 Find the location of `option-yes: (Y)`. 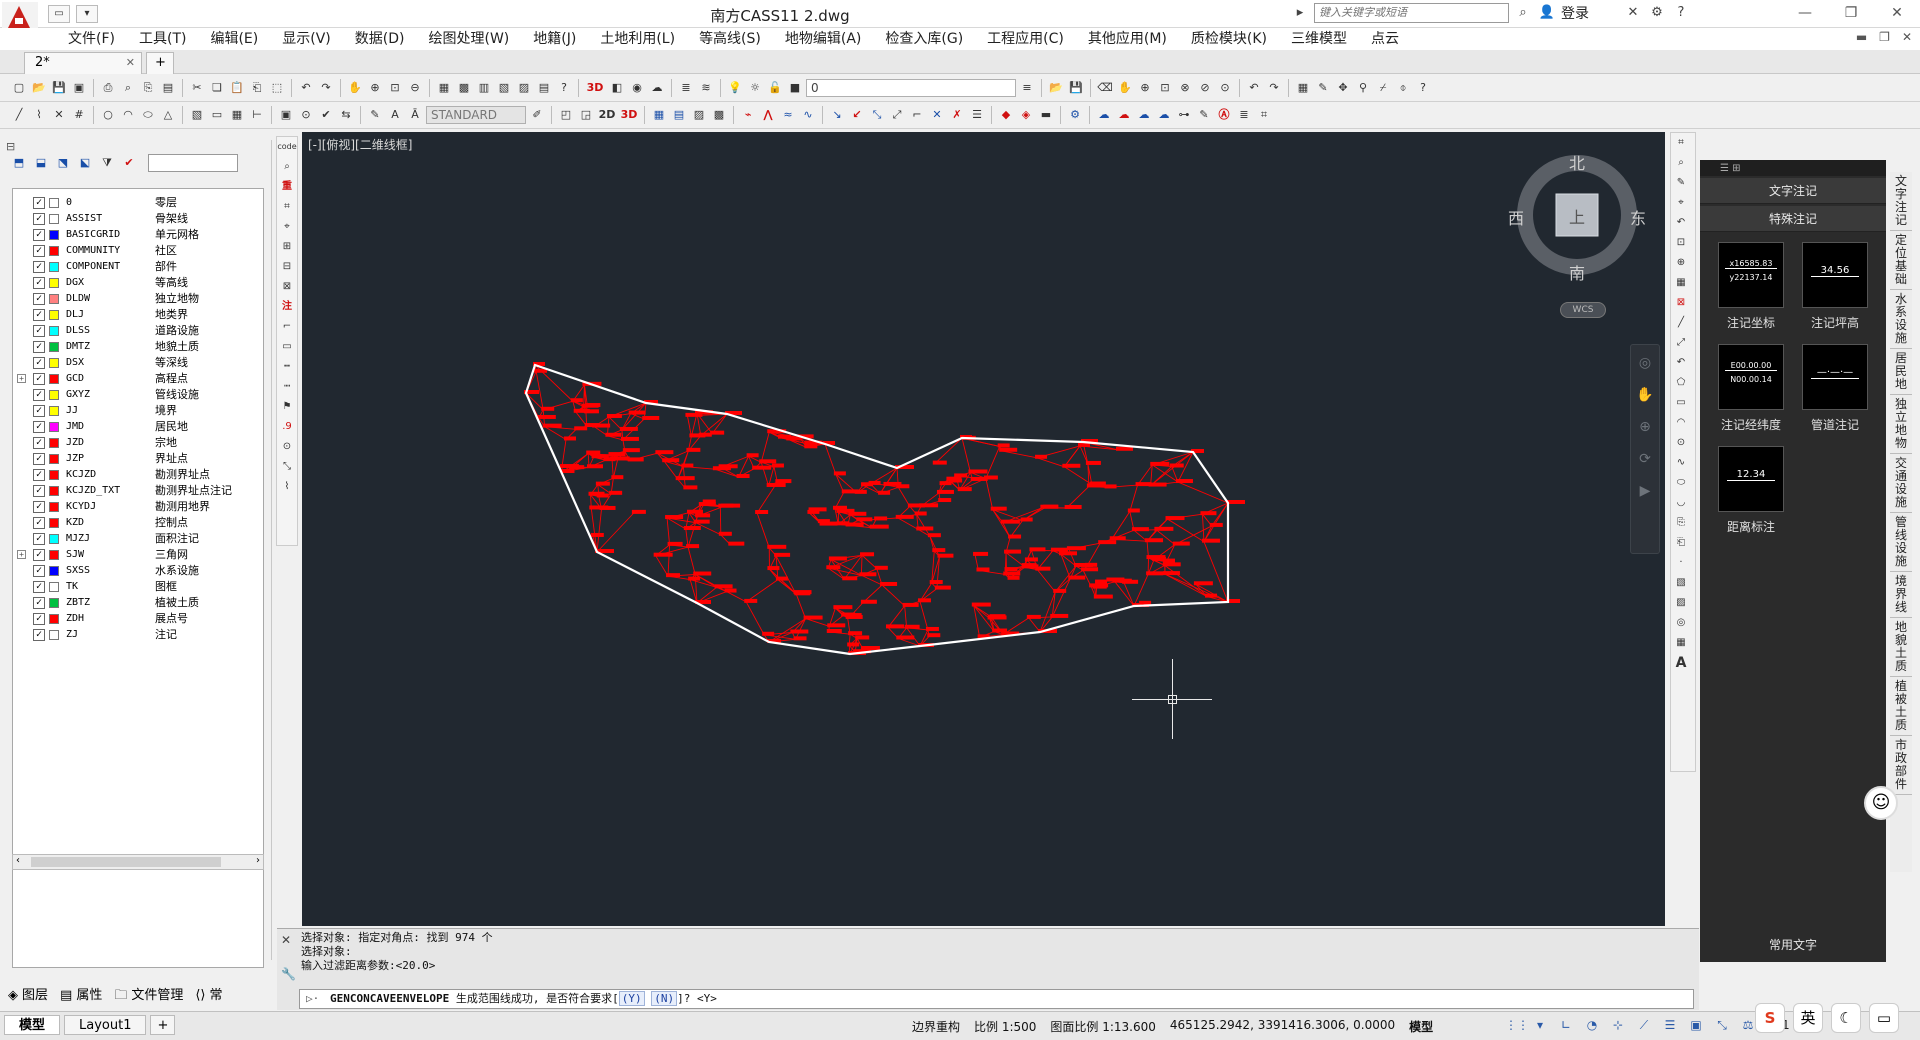

option-yes: (Y) is located at coordinates (631, 998).